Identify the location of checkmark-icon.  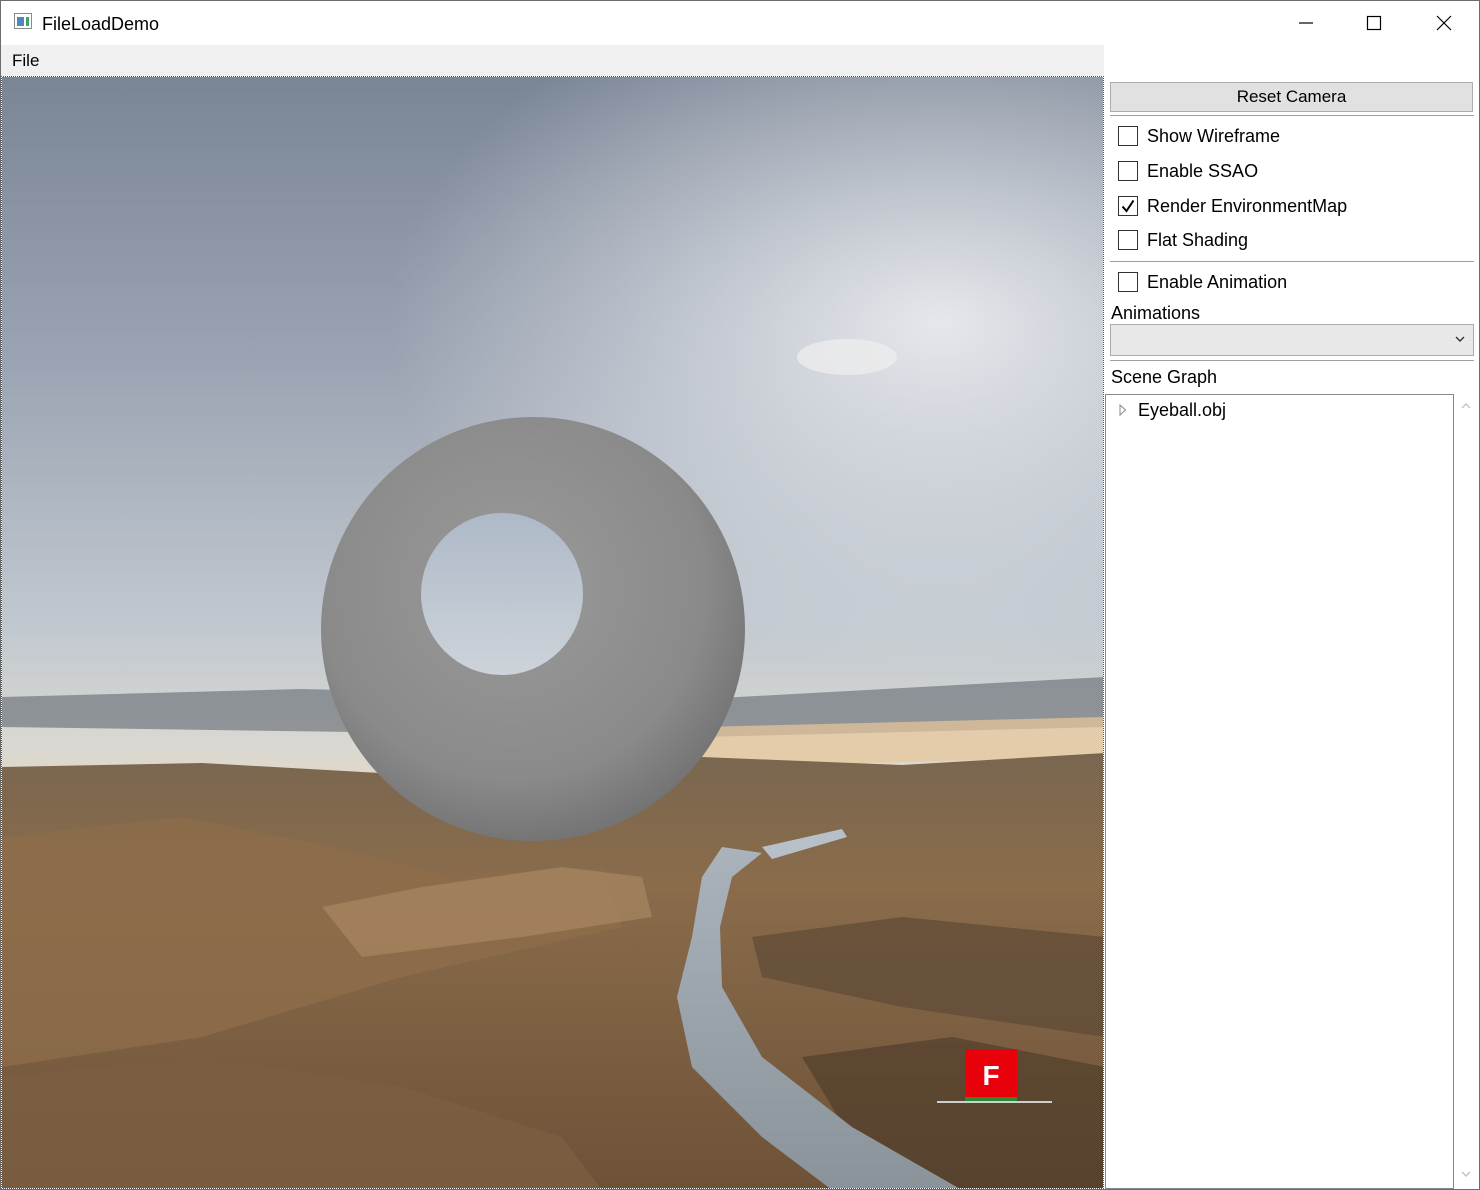
(1128, 206).